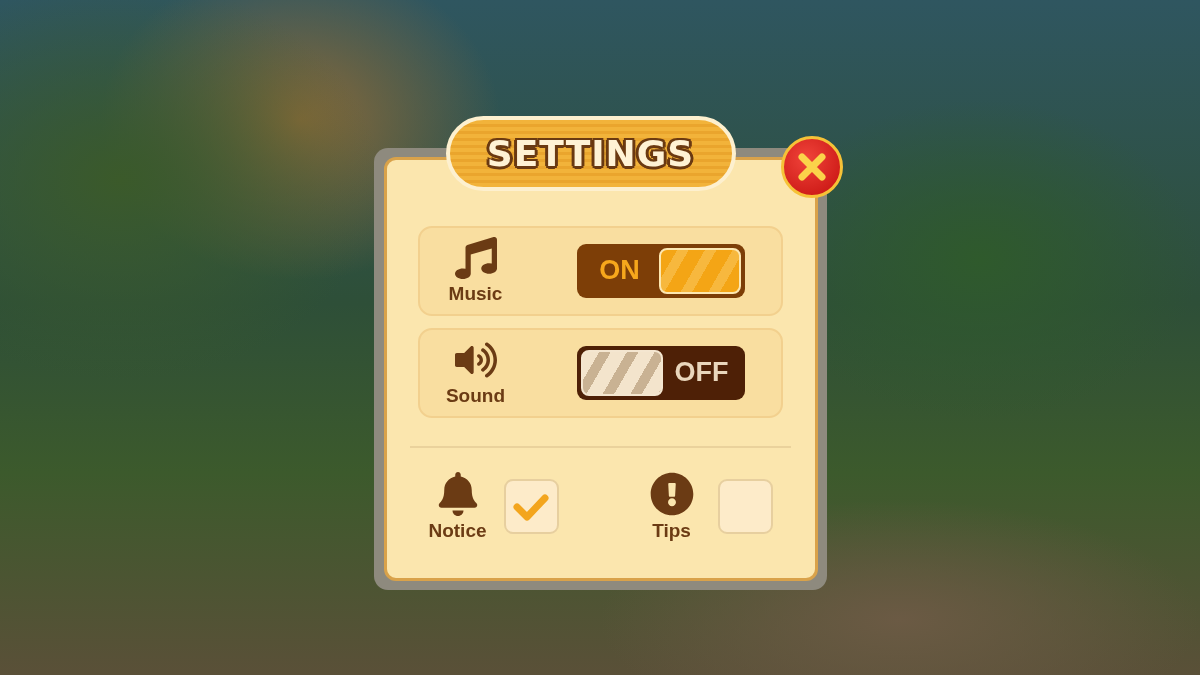 The height and width of the screenshot is (675, 1200). Describe the element at coordinates (811, 166) in the screenshot. I see `close-icon` at that location.